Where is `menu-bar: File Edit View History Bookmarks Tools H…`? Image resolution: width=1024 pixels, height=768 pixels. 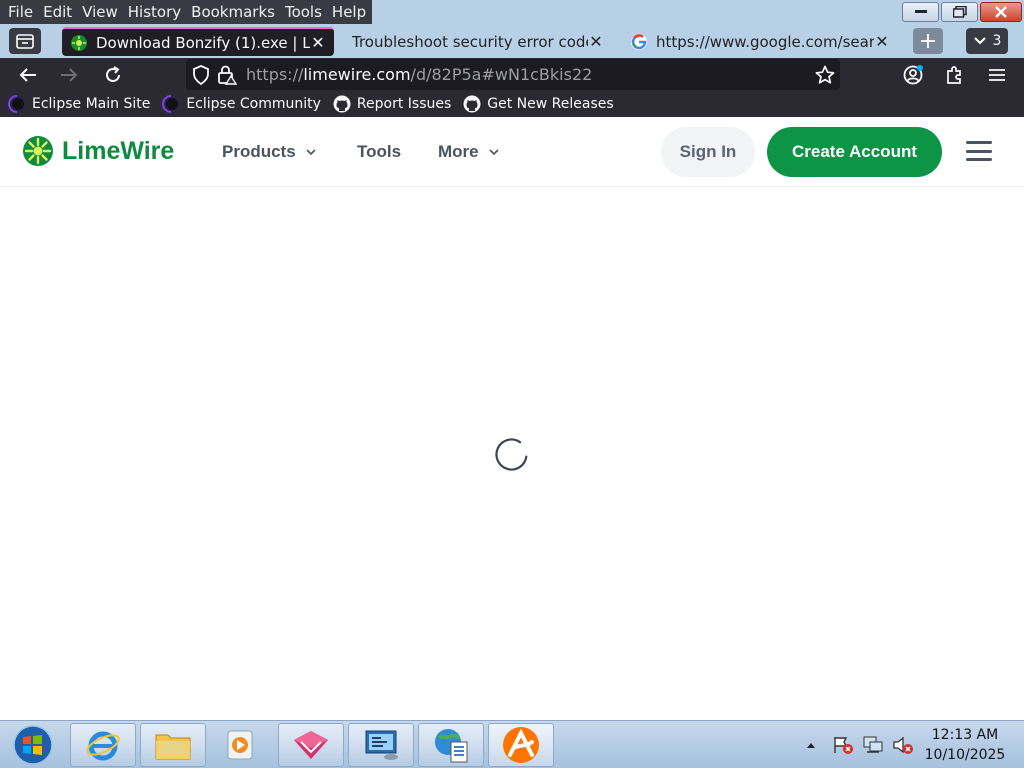 menu-bar: File Edit View History Bookmarks Tools H… is located at coordinates (186, 12).